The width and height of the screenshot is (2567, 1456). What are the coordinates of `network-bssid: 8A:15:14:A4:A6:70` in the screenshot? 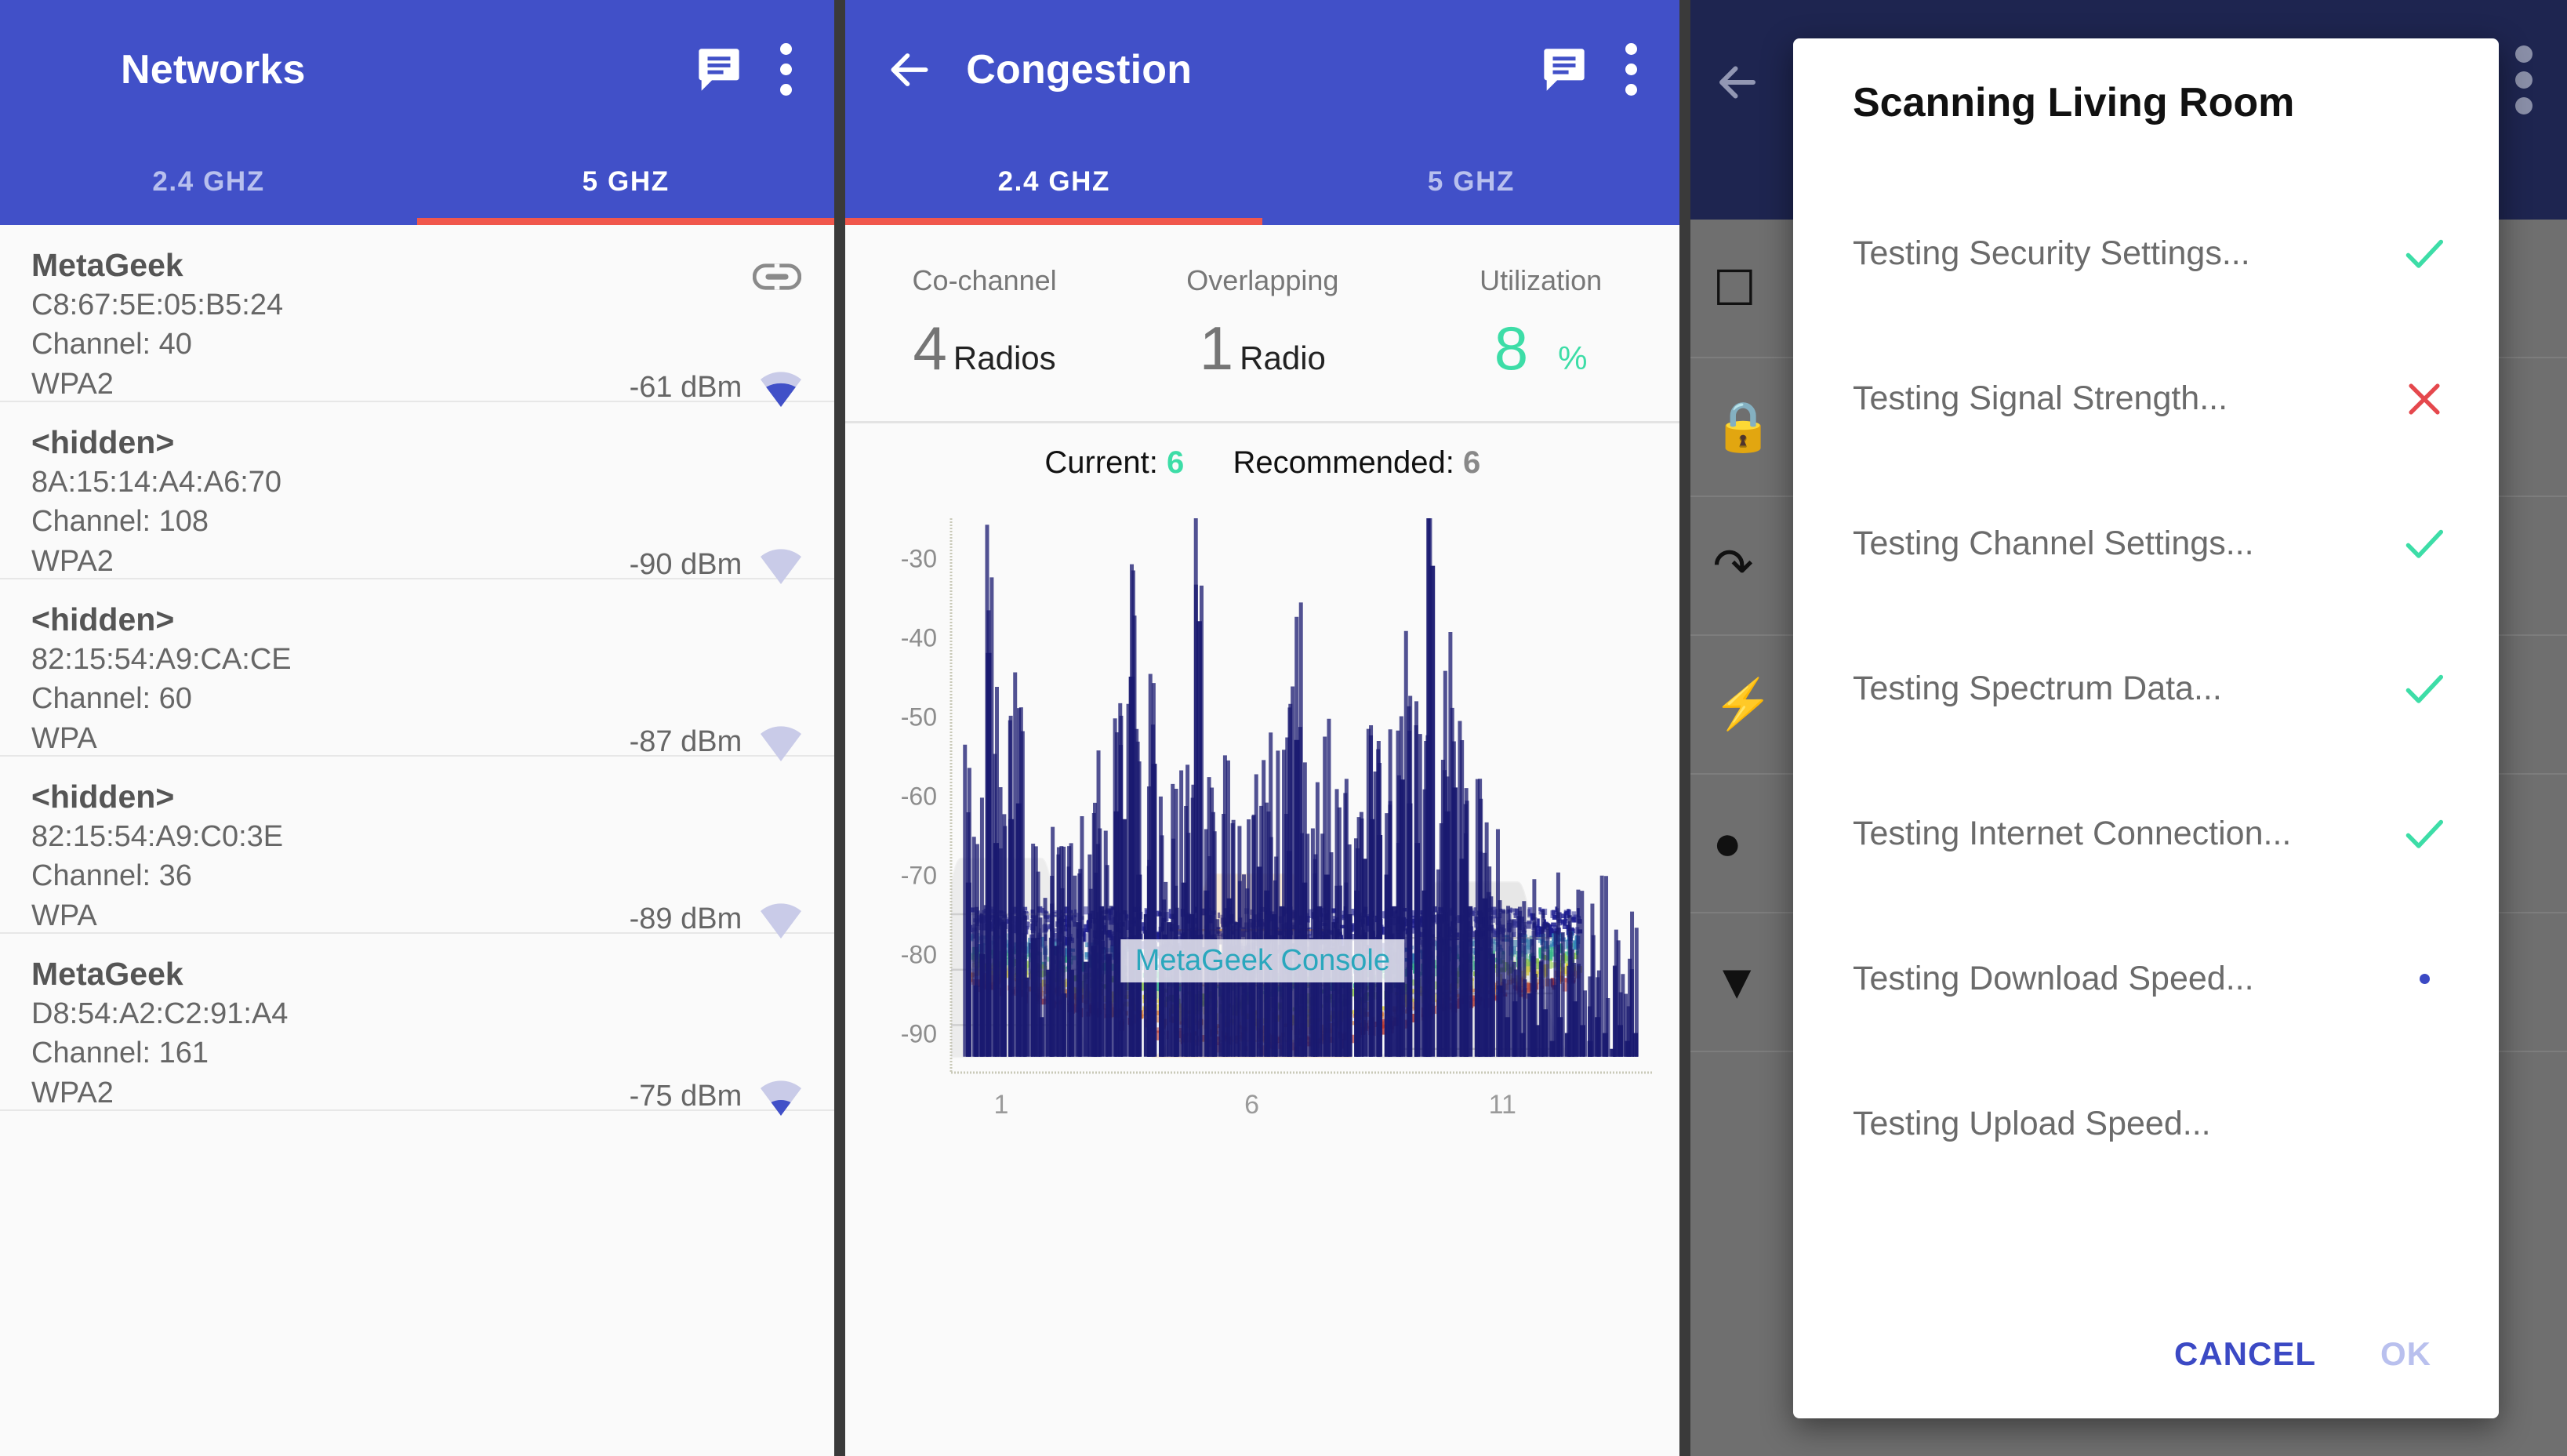 It's located at (156, 482).